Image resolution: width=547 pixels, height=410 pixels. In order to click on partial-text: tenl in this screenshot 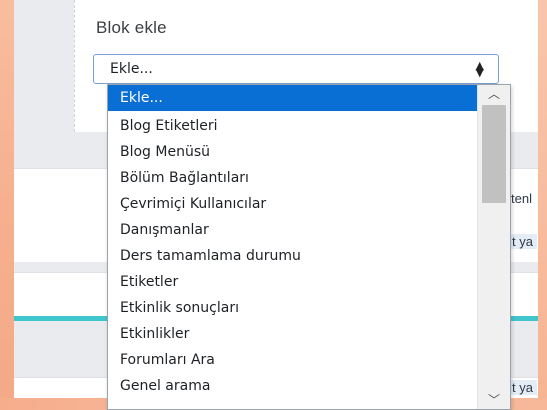, I will do `click(521, 198)`.